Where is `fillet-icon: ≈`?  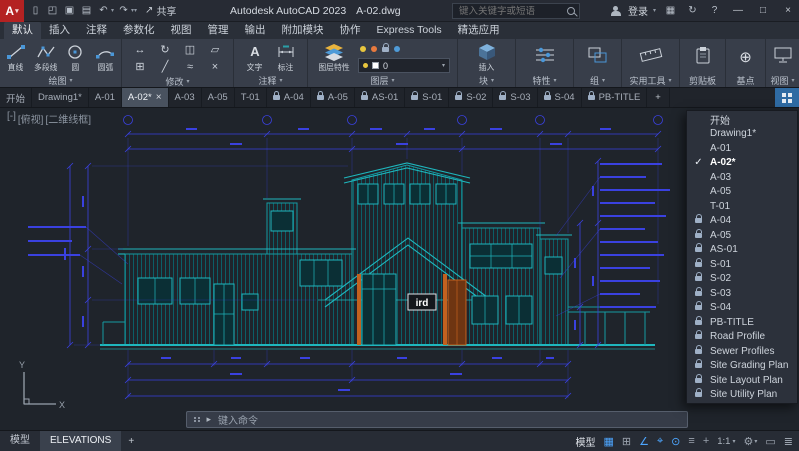
fillet-icon: ≈ is located at coordinates (190, 66).